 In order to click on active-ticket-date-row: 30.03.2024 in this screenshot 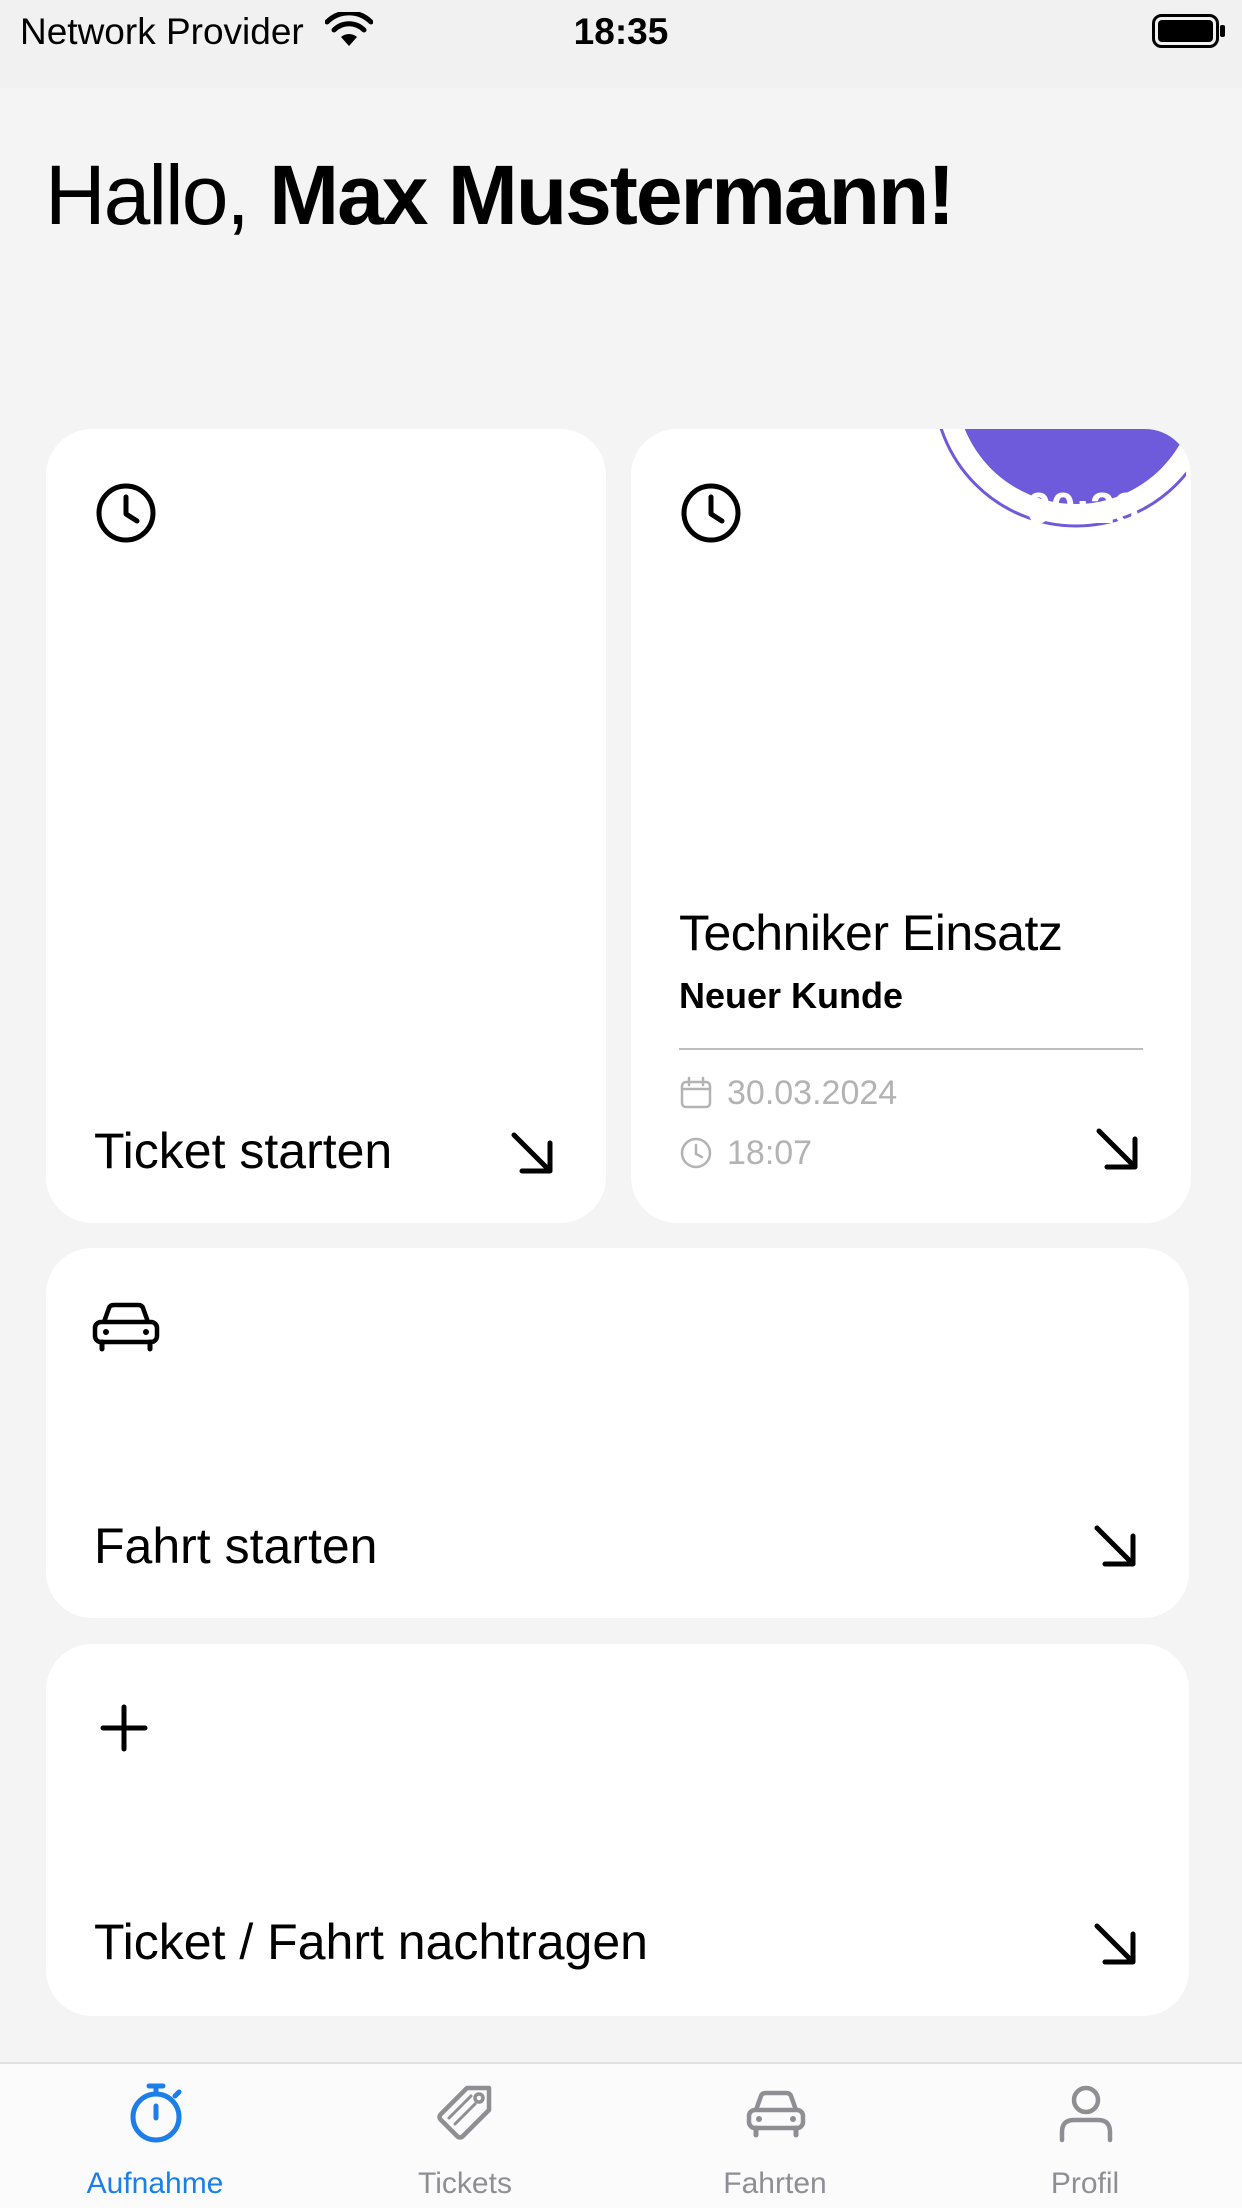, I will do `click(788, 1093)`.